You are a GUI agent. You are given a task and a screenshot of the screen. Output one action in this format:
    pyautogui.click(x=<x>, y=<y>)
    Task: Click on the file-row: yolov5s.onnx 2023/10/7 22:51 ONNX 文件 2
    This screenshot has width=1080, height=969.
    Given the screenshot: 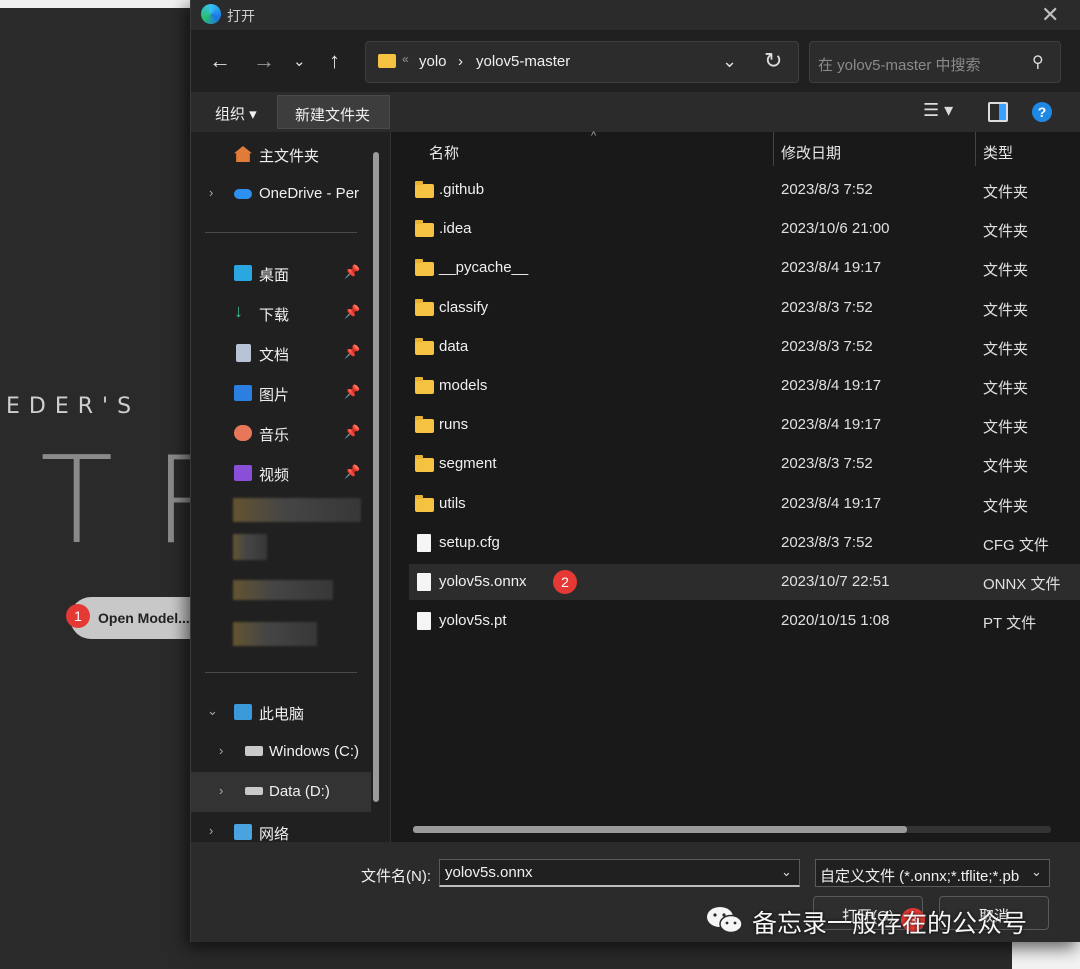 What is the action you would take?
    pyautogui.click(x=744, y=582)
    